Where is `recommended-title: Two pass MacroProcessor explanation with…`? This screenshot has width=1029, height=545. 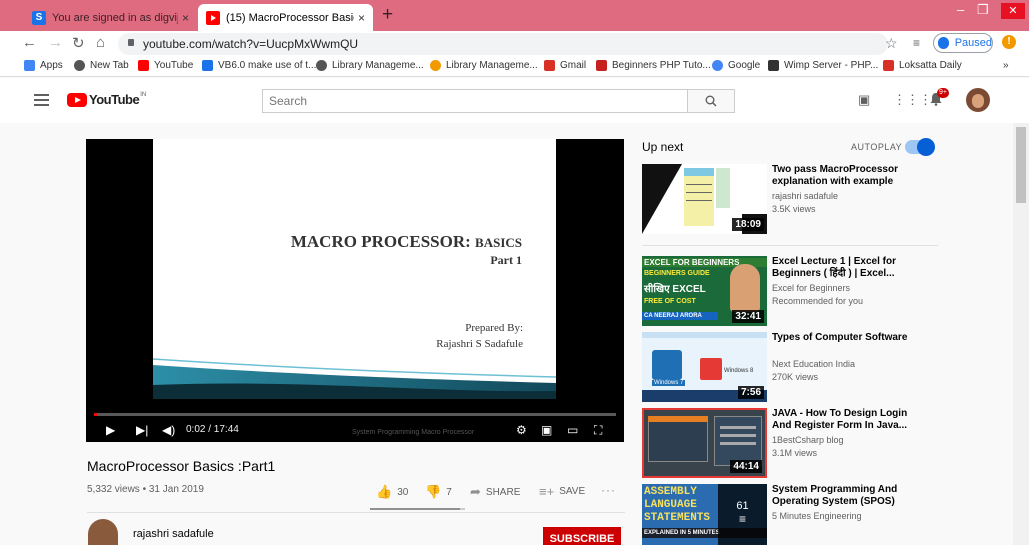 recommended-title: Two pass MacroProcessor explanation with… is located at coordinates (842, 176).